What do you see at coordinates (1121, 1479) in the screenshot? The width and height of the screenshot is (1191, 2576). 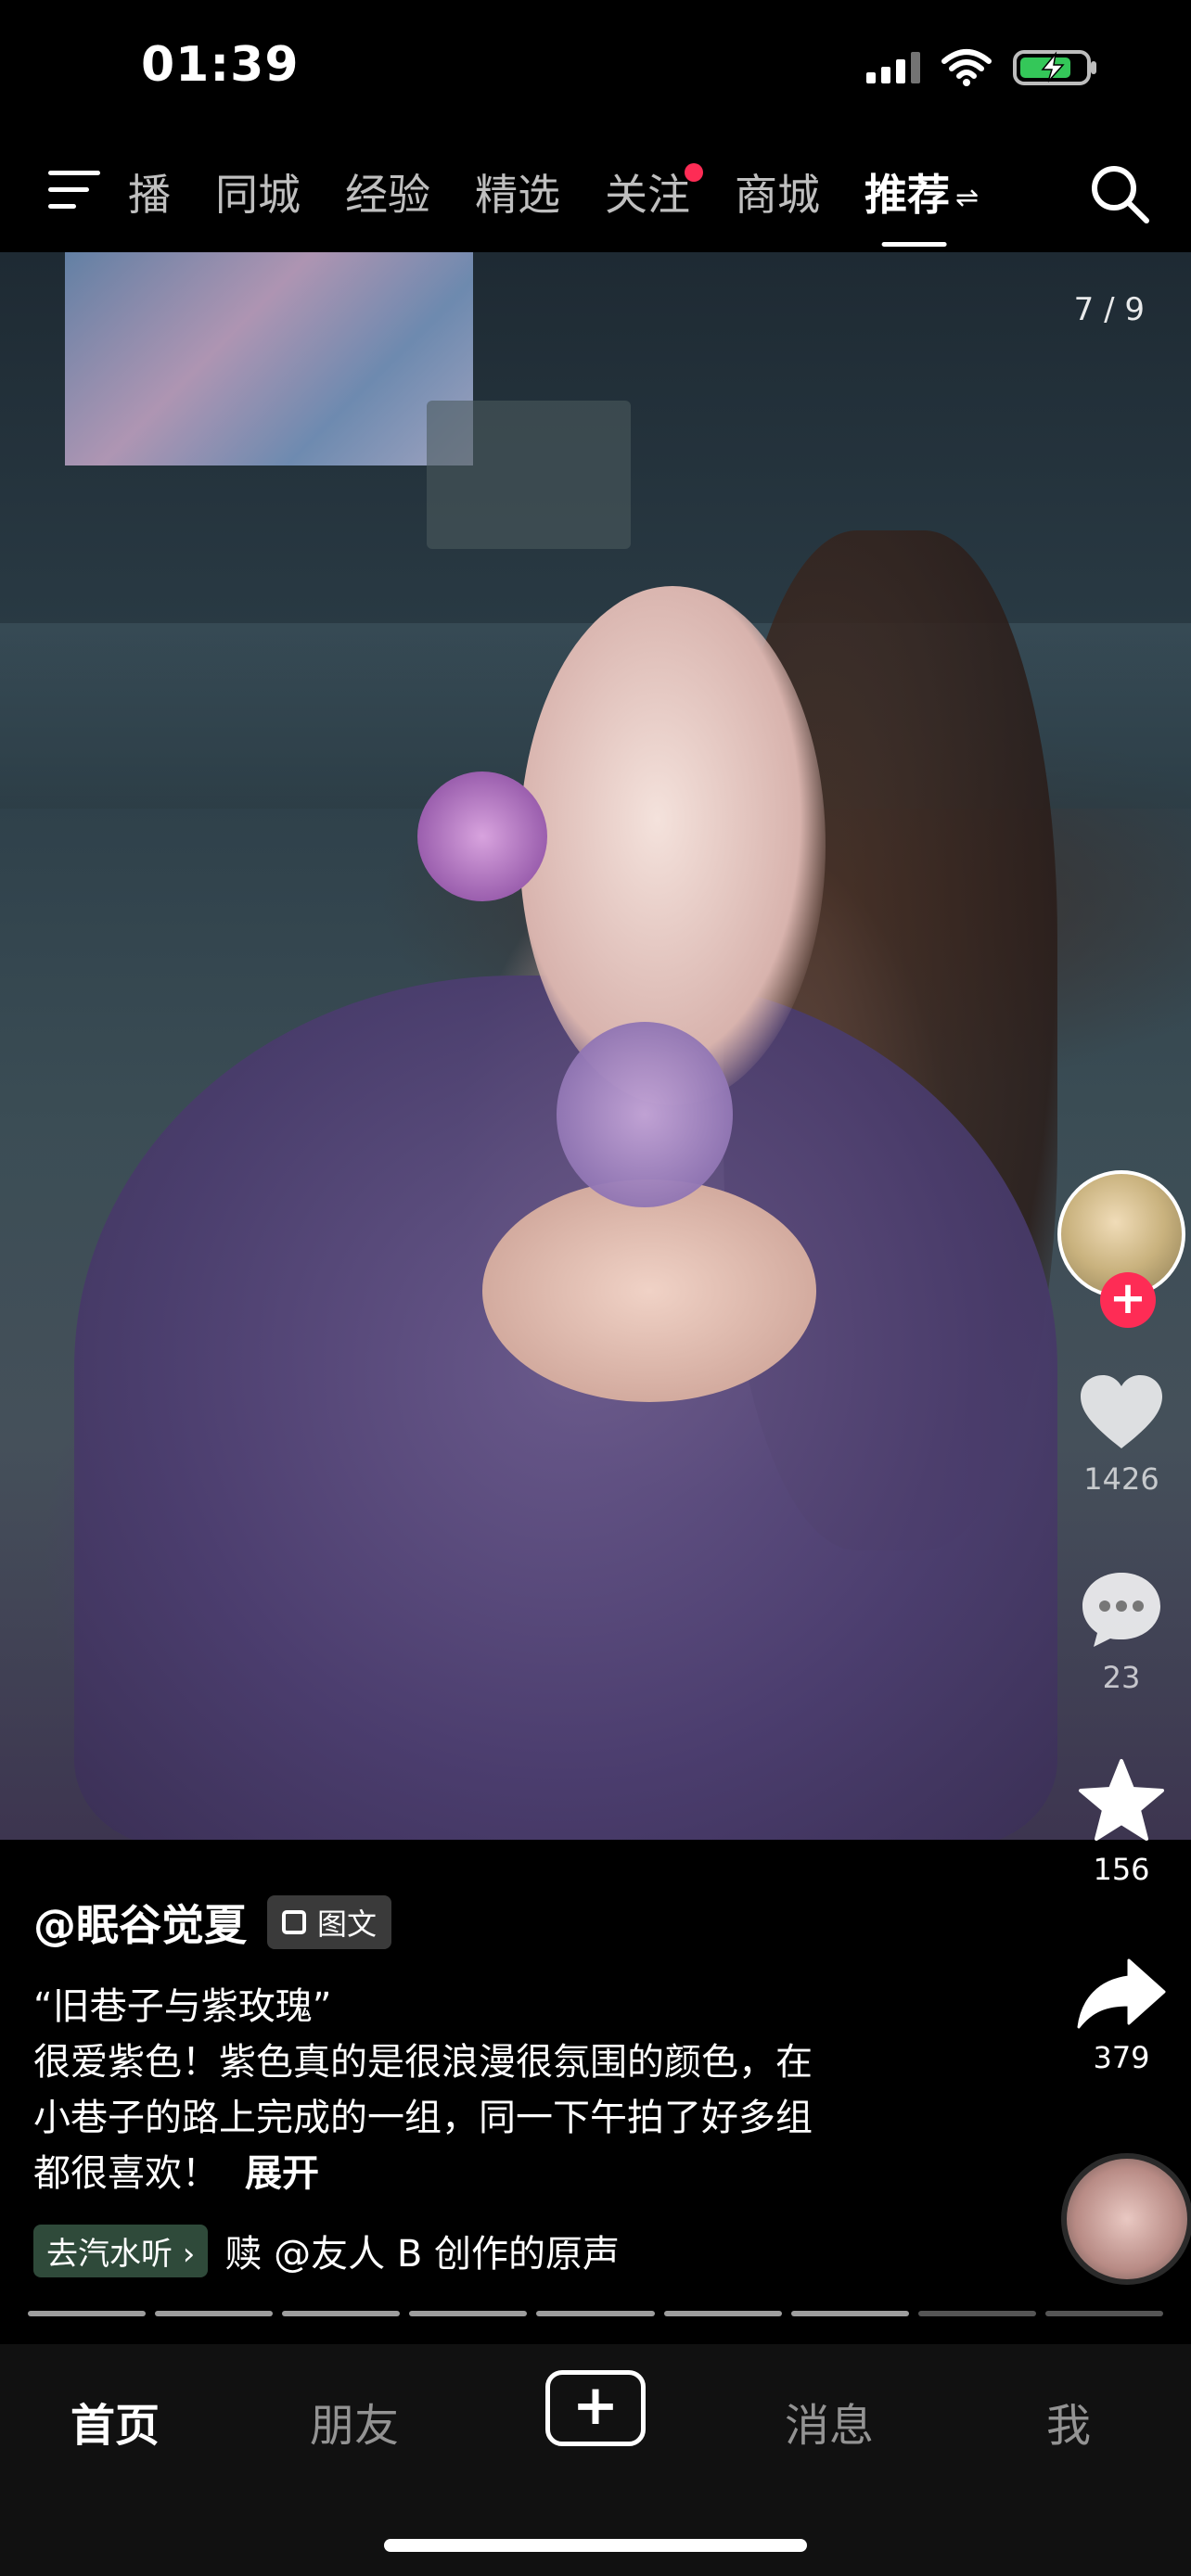 I see `like-count: 1426` at bounding box center [1121, 1479].